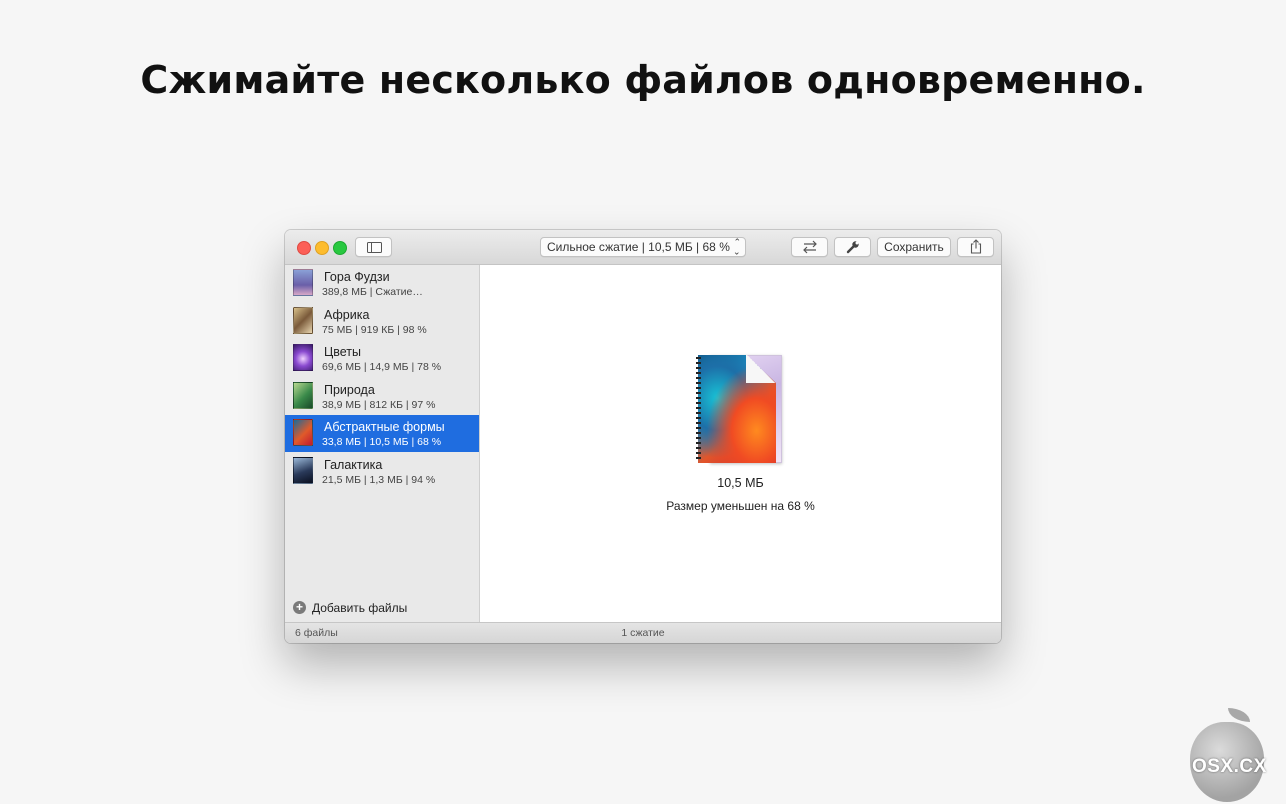 The image size is (1286, 804). Describe the element at coordinates (342, 352) in the screenshot. I see `file-name: Цветы` at that location.